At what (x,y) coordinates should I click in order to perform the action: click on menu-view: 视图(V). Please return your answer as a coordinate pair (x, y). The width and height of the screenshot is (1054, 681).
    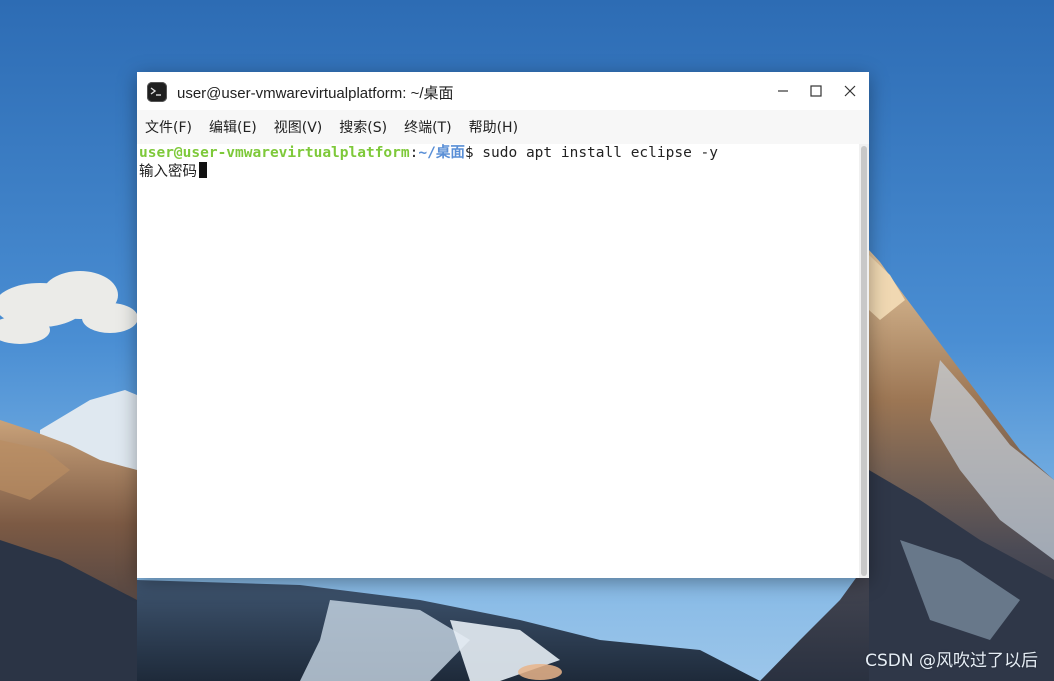
    Looking at the image, I should click on (298, 127).